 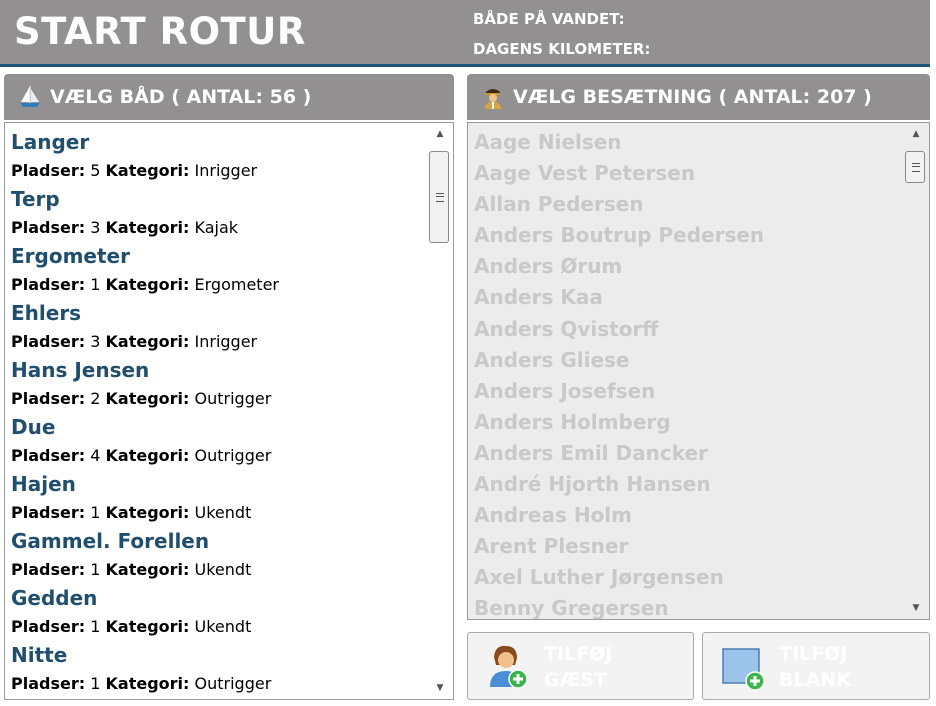 I want to click on boats-panel-header: VÆLG BÅD ( ANTAL: 56 ), so click(x=229, y=97).